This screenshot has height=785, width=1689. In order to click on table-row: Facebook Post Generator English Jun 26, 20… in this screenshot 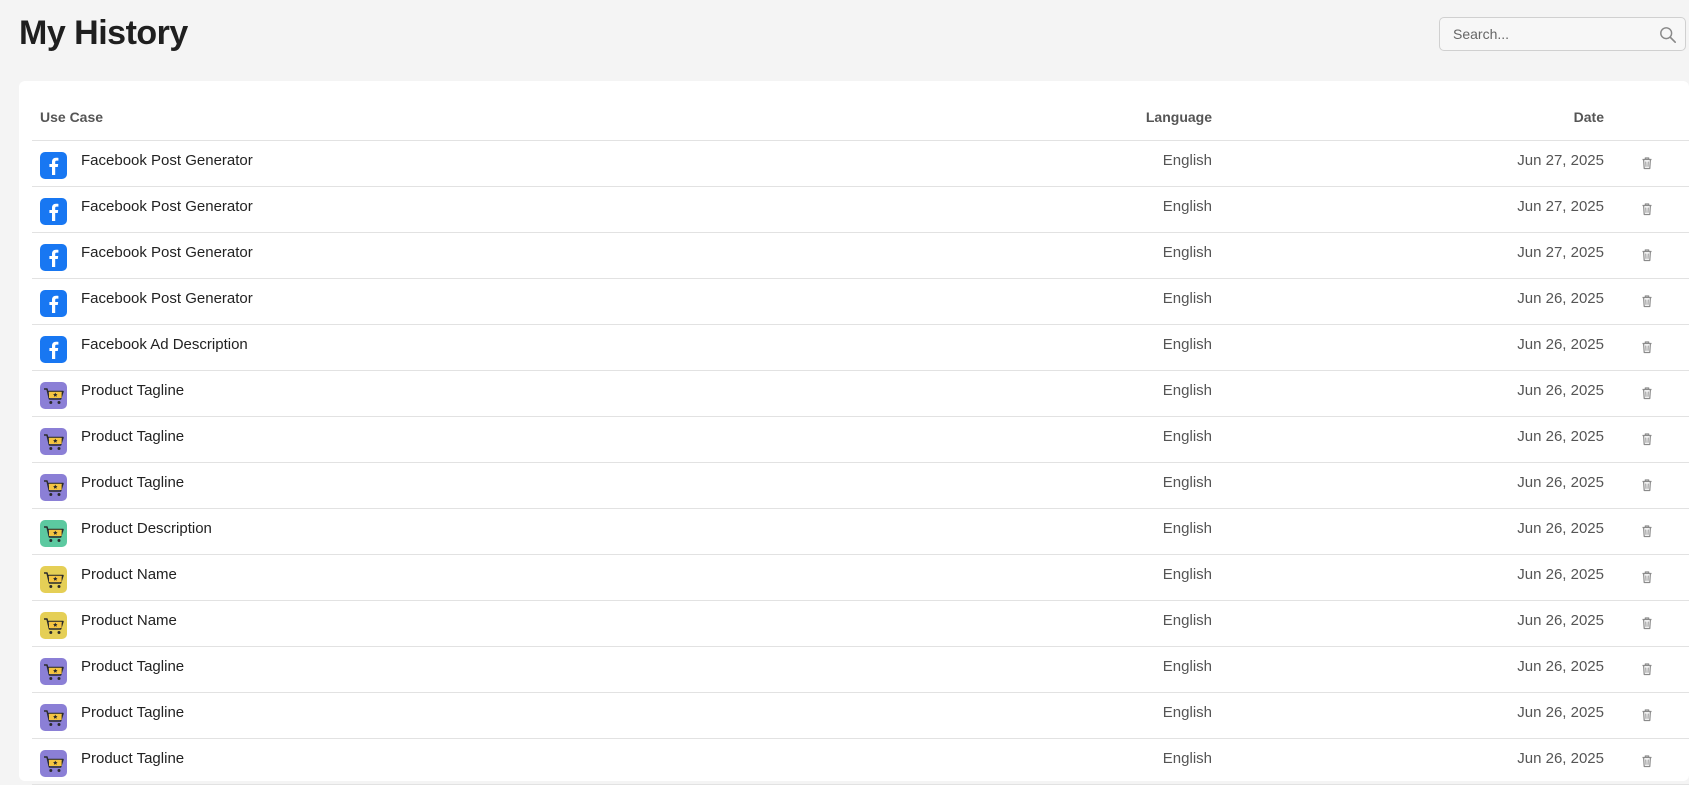, I will do `click(860, 302)`.